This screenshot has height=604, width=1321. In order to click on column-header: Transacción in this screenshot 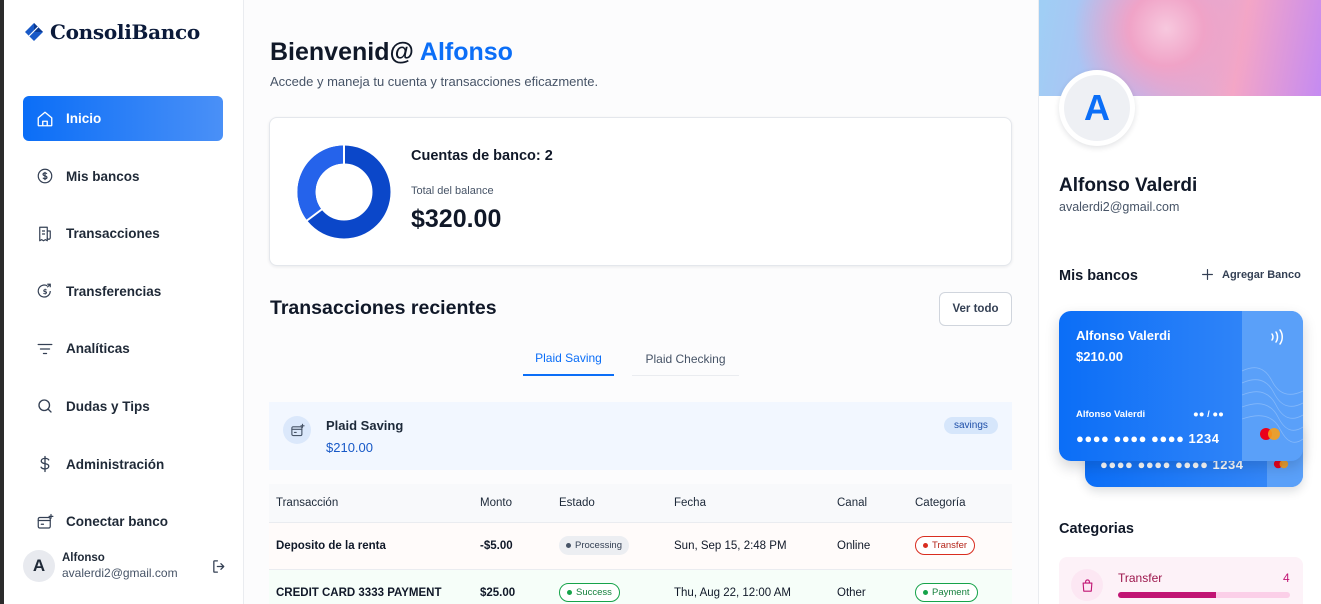, I will do `click(371, 503)`.